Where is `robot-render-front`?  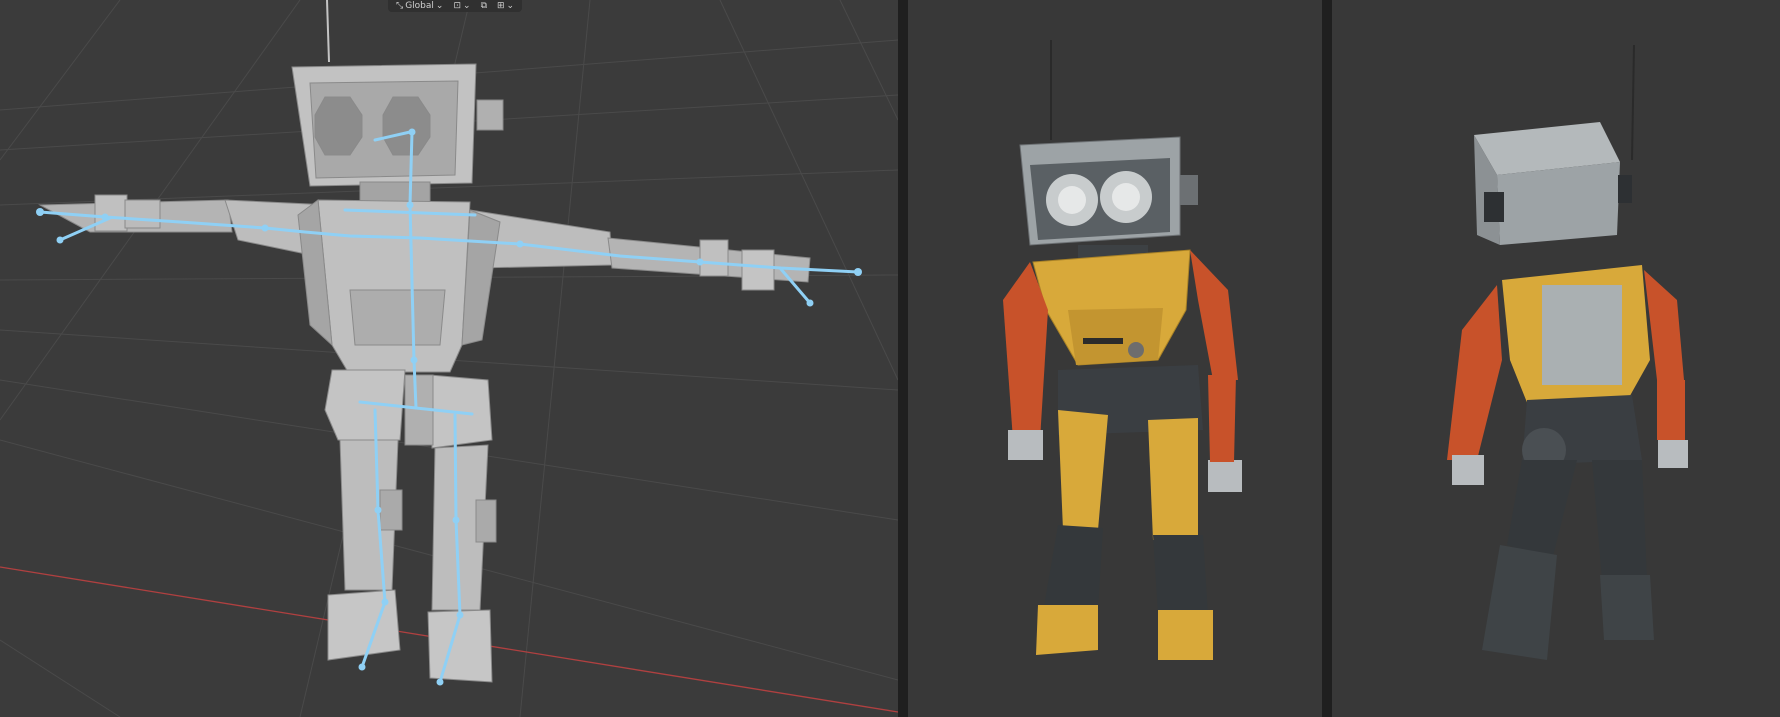
robot-render-front is located at coordinates (1122, 350).